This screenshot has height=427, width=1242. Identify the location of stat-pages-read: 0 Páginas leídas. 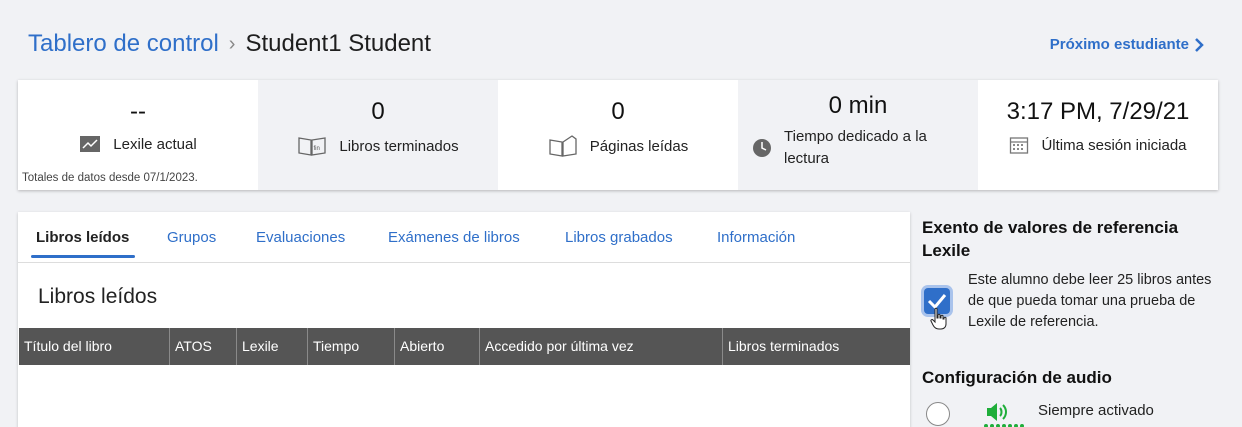
(618, 135).